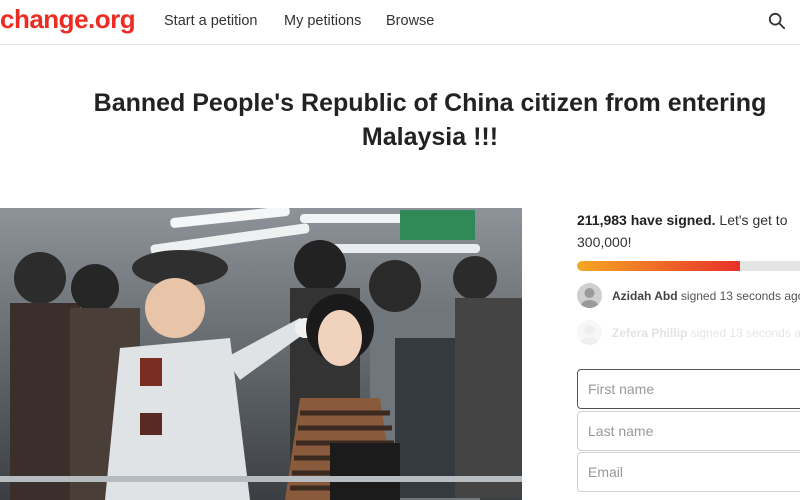 The image size is (800, 500). What do you see at coordinates (211, 21) in the screenshot?
I see `nav-start-petition: Start a petition` at bounding box center [211, 21].